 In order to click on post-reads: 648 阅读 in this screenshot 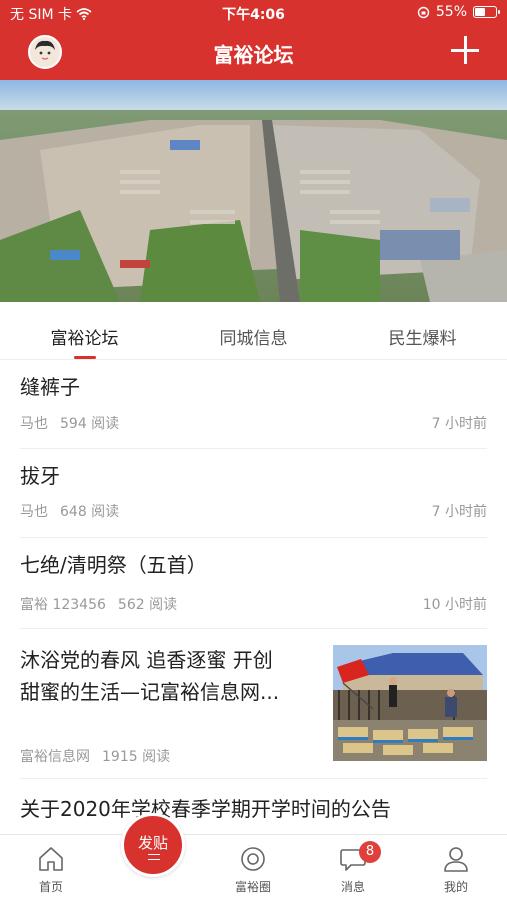, I will do `click(90, 512)`.